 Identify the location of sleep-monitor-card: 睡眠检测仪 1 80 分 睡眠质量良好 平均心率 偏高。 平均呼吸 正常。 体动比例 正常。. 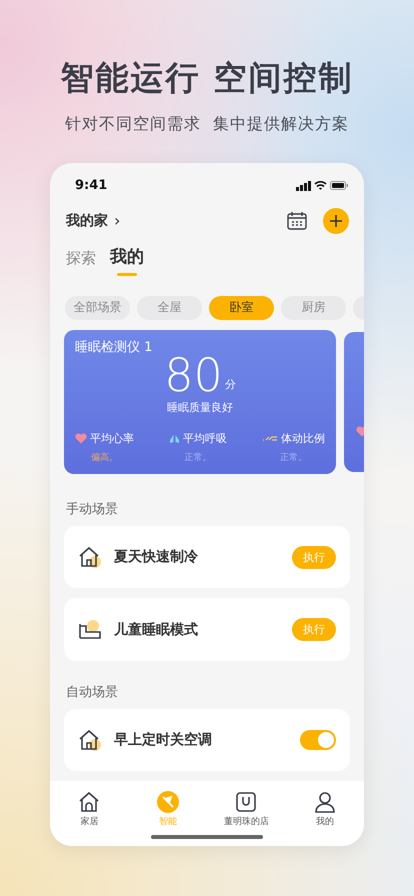
(200, 402).